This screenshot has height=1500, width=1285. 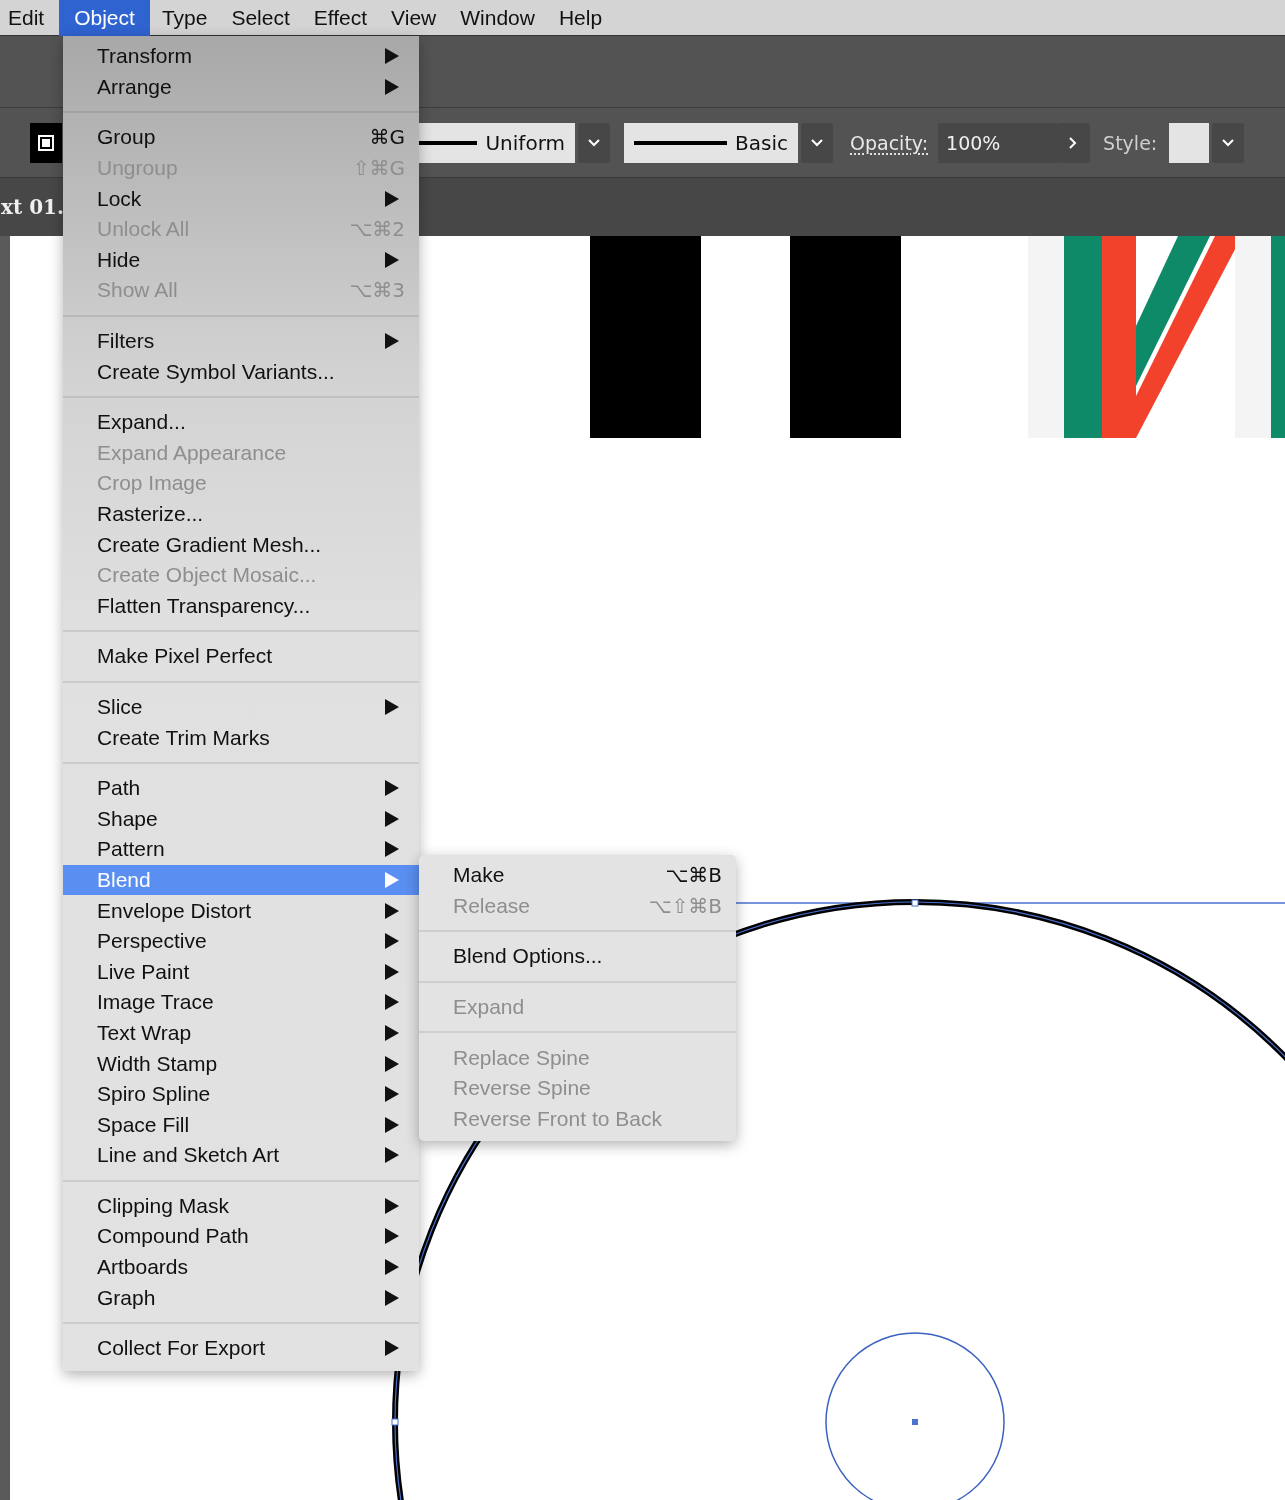 What do you see at coordinates (241, 1124) in the screenshot?
I see `menu-item: Space Fill` at bounding box center [241, 1124].